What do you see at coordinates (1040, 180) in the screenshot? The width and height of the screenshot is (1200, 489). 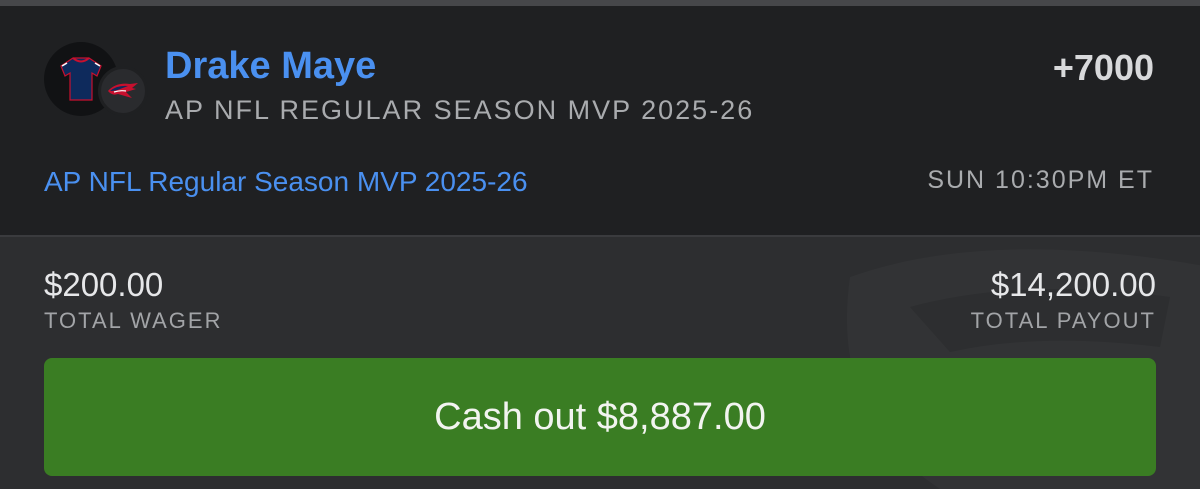 I see `event-time: SUN 10:30PM ET` at bounding box center [1040, 180].